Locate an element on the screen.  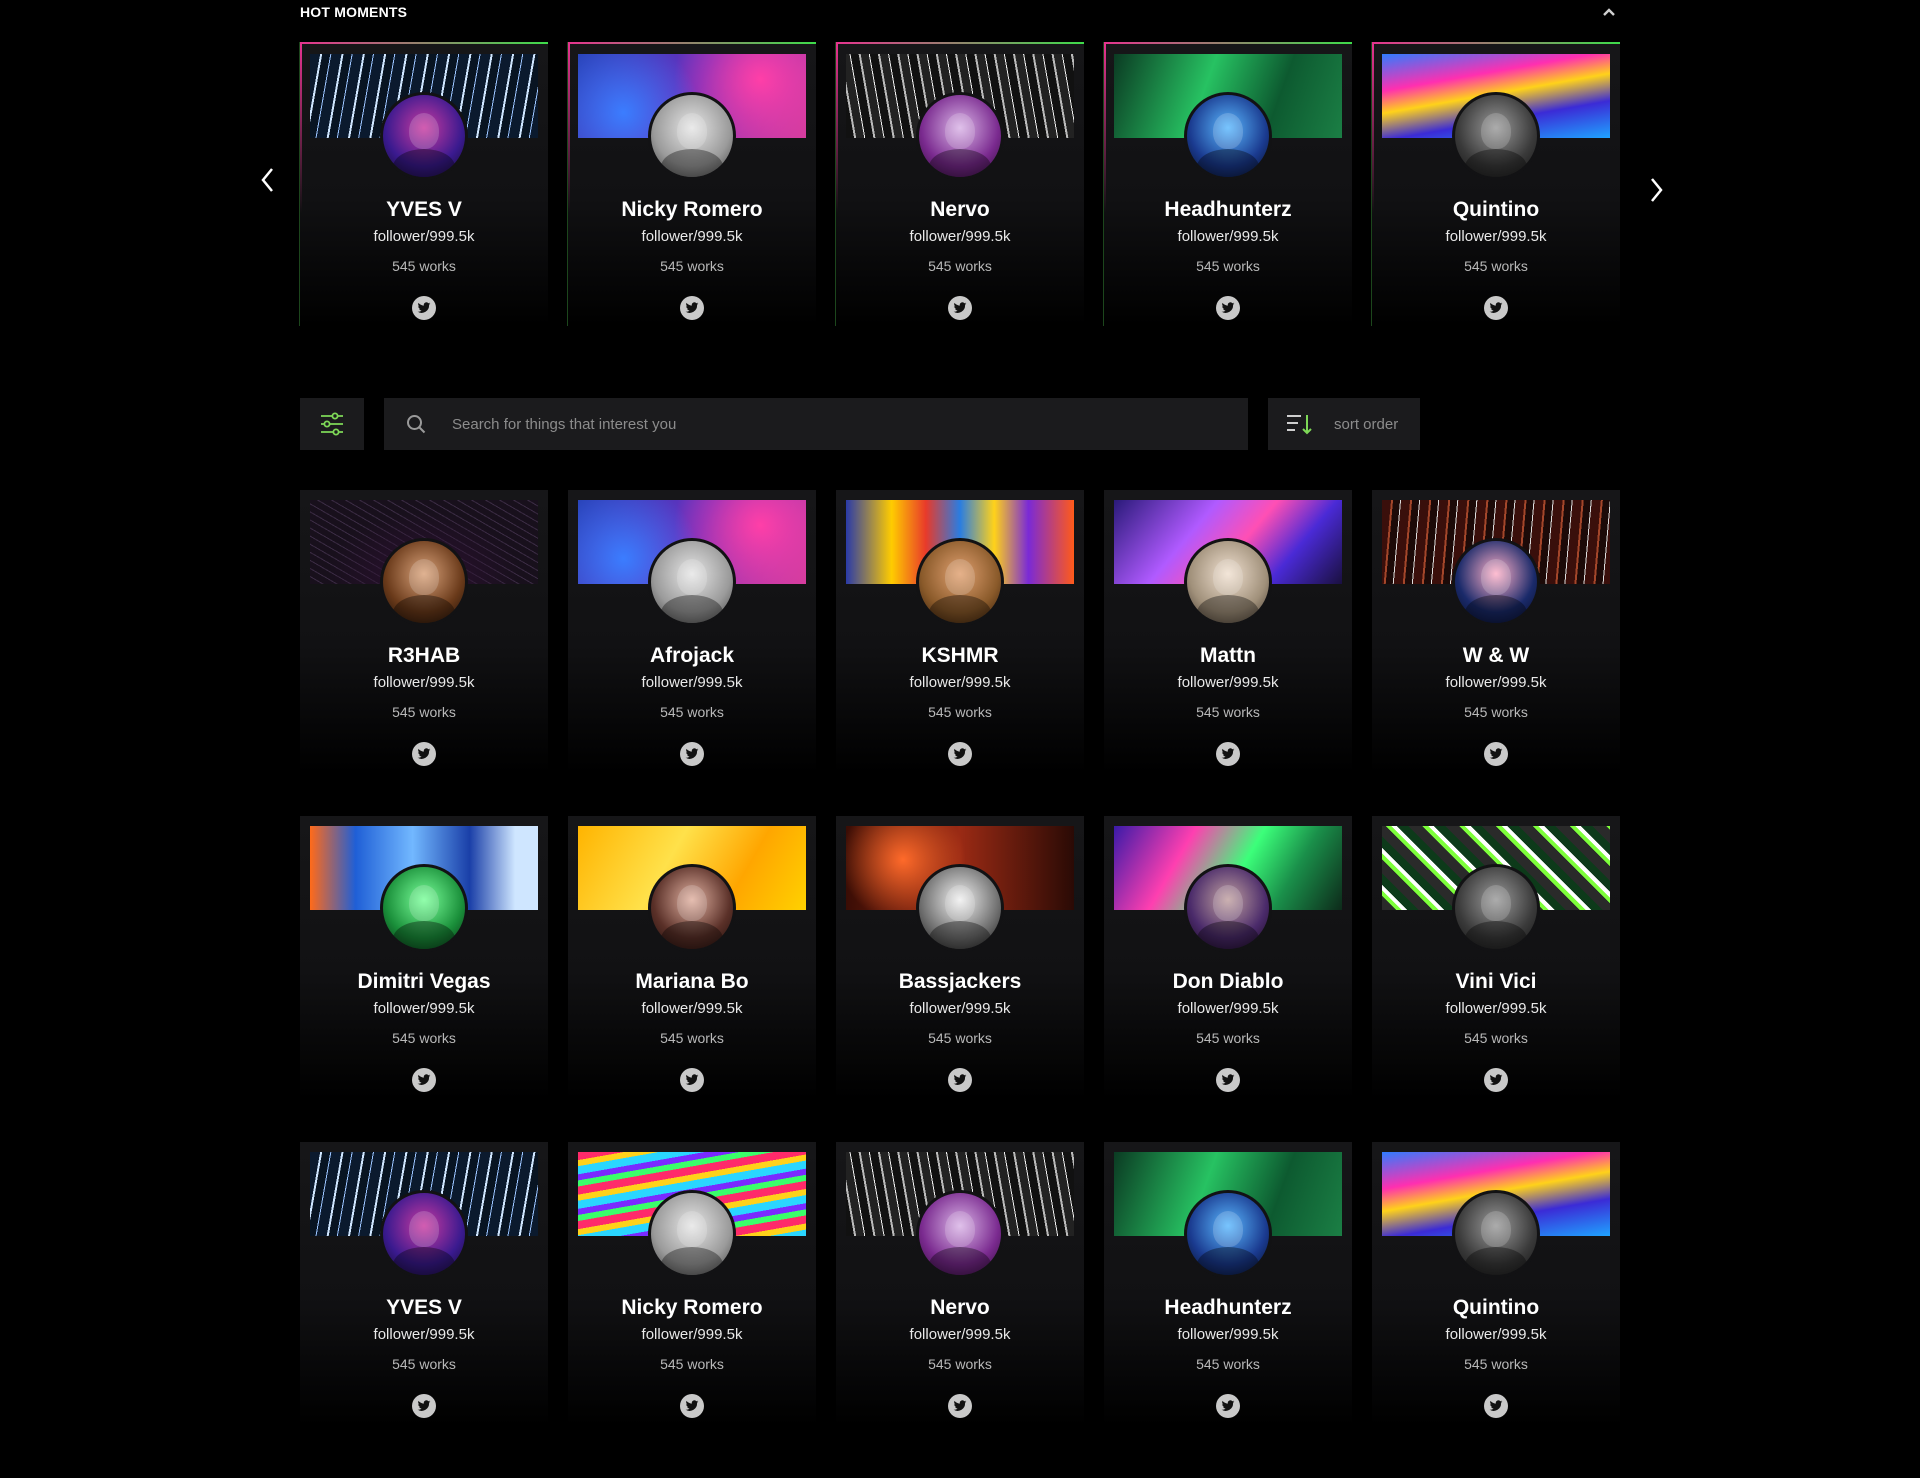
chevron-left-icon is located at coordinates (267, 180).